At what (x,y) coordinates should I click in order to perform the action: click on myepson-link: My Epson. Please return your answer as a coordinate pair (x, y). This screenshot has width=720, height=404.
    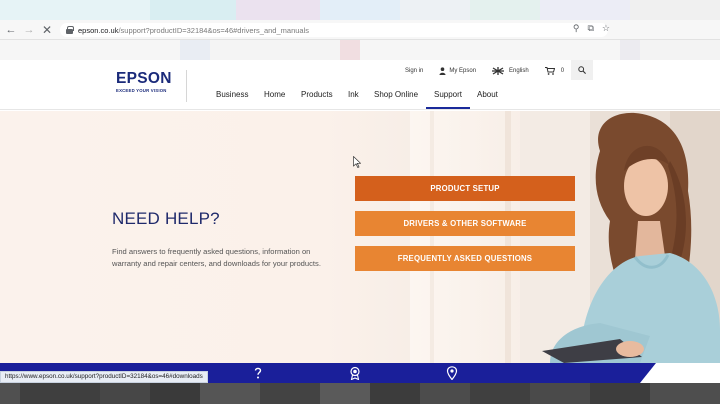
    Looking at the image, I should click on (457, 71).